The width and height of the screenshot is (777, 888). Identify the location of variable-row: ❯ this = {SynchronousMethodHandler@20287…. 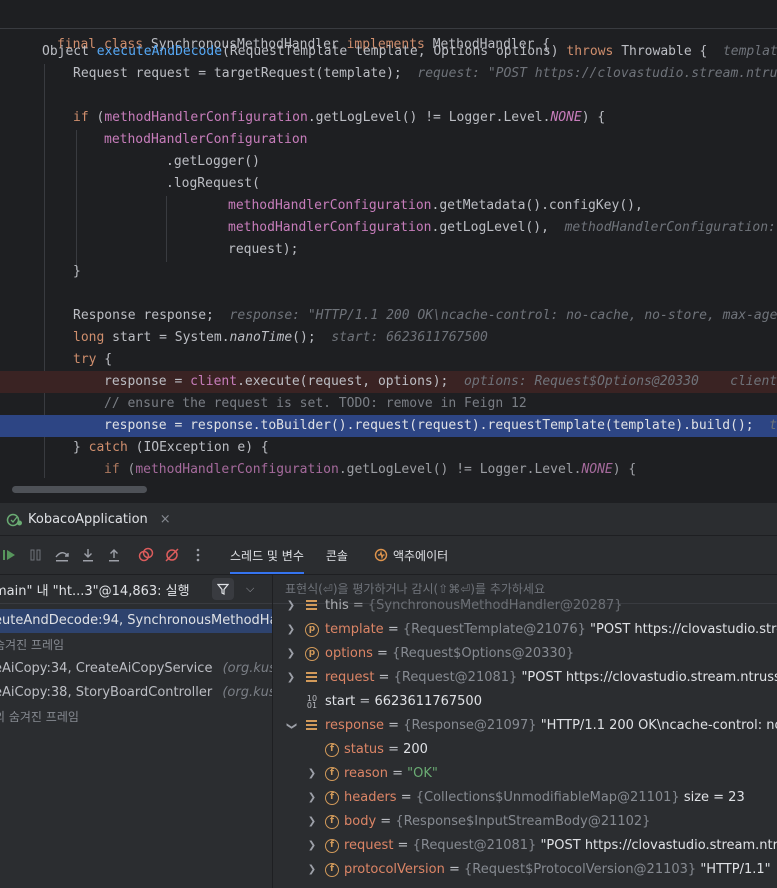
(525, 606).